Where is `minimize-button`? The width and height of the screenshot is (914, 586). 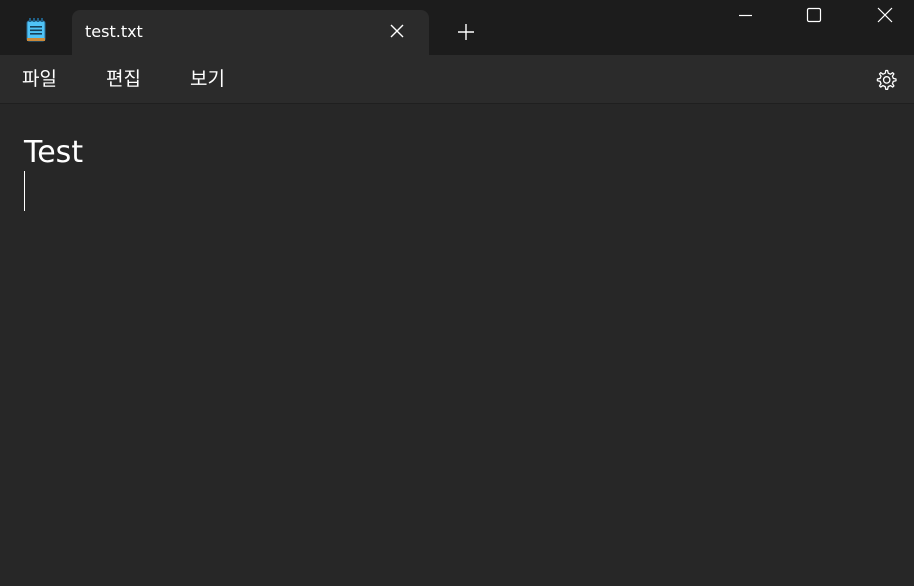 minimize-button is located at coordinates (745, 16).